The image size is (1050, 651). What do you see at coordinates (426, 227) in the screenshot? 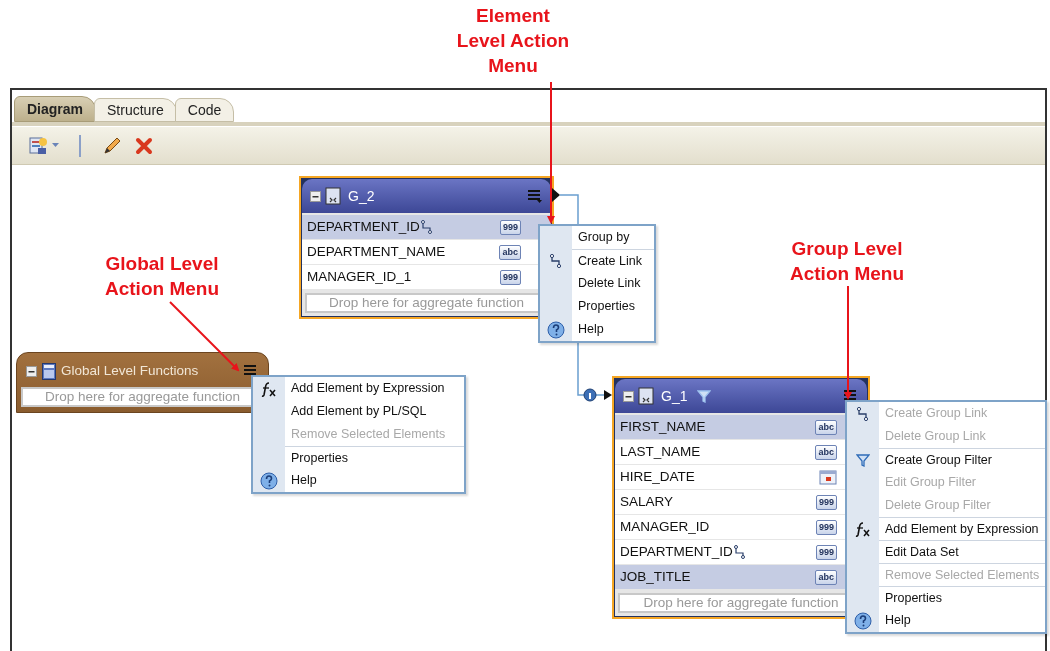
I see `element-row: DEPARTMENT_ID 999` at bounding box center [426, 227].